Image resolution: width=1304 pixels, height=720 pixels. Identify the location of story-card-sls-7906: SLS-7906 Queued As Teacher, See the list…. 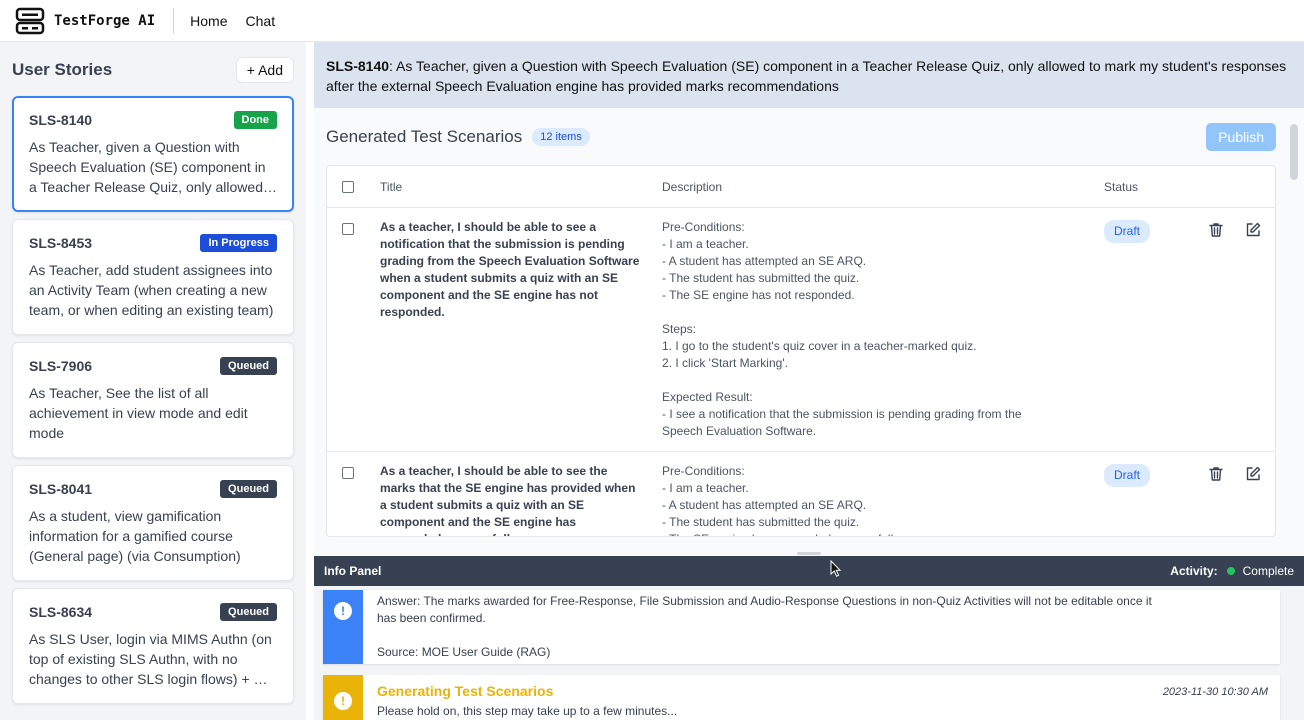
(153, 400).